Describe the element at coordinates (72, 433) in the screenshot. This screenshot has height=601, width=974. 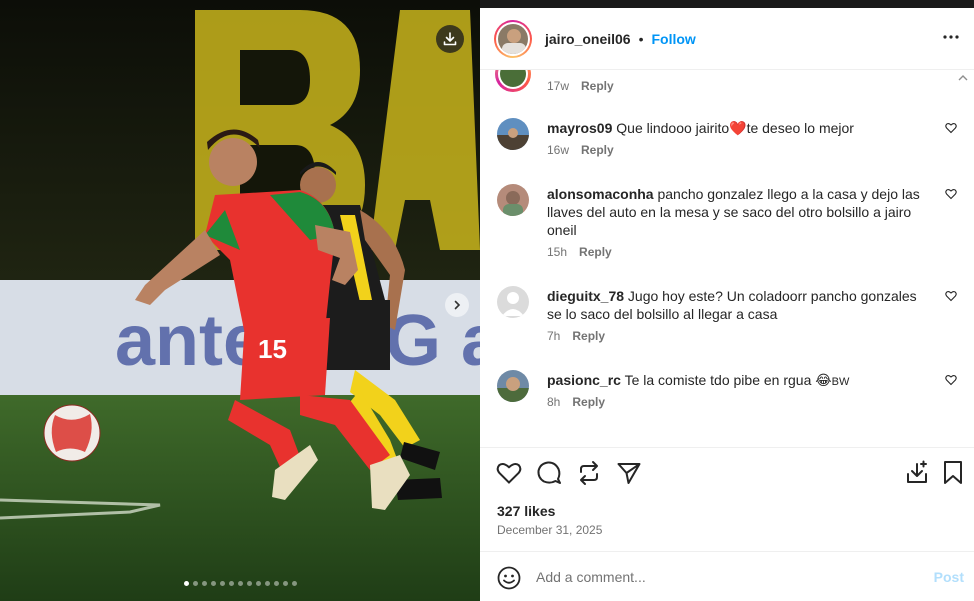
I see `ball-icon` at that location.